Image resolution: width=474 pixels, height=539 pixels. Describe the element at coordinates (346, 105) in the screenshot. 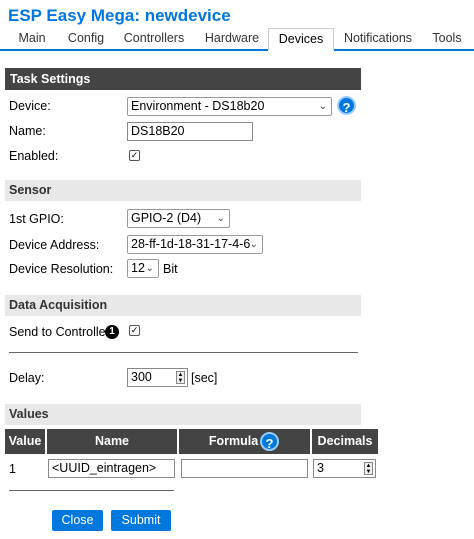

I see `help-icon: ?` at that location.